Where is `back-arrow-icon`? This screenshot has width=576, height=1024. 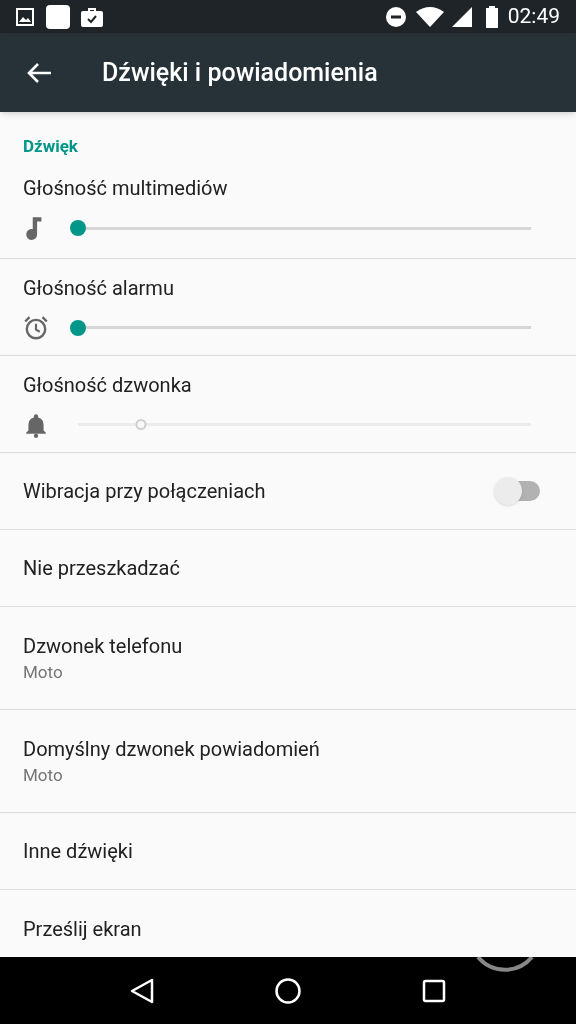
back-arrow-icon is located at coordinates (39, 72).